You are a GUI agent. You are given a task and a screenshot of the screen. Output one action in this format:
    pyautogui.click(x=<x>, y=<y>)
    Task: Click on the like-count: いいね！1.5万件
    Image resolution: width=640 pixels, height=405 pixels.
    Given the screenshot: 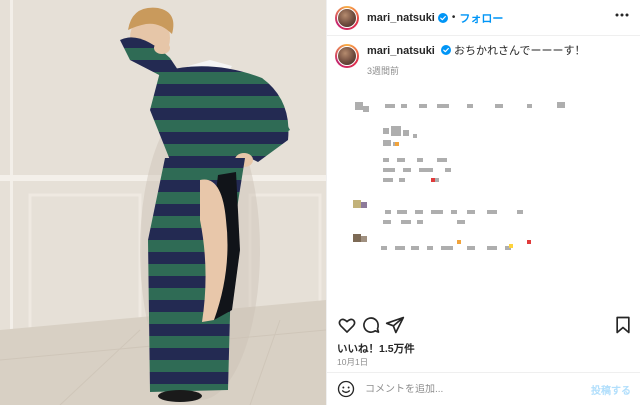 What is the action you would take?
    pyautogui.click(x=376, y=348)
    